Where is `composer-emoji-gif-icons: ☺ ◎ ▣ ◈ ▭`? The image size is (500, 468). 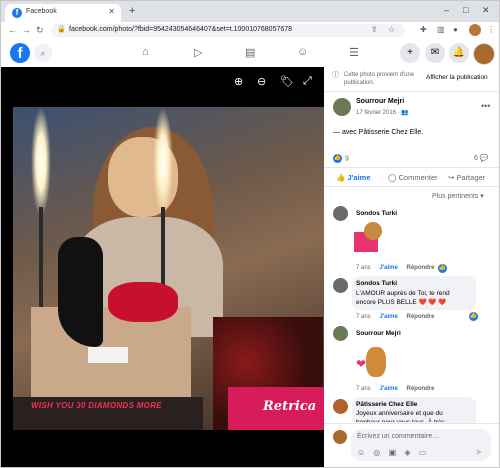
composer-emoji-gif-icons: ☺ ◎ ▣ ◈ ▭ is located at coordinates (393, 452).